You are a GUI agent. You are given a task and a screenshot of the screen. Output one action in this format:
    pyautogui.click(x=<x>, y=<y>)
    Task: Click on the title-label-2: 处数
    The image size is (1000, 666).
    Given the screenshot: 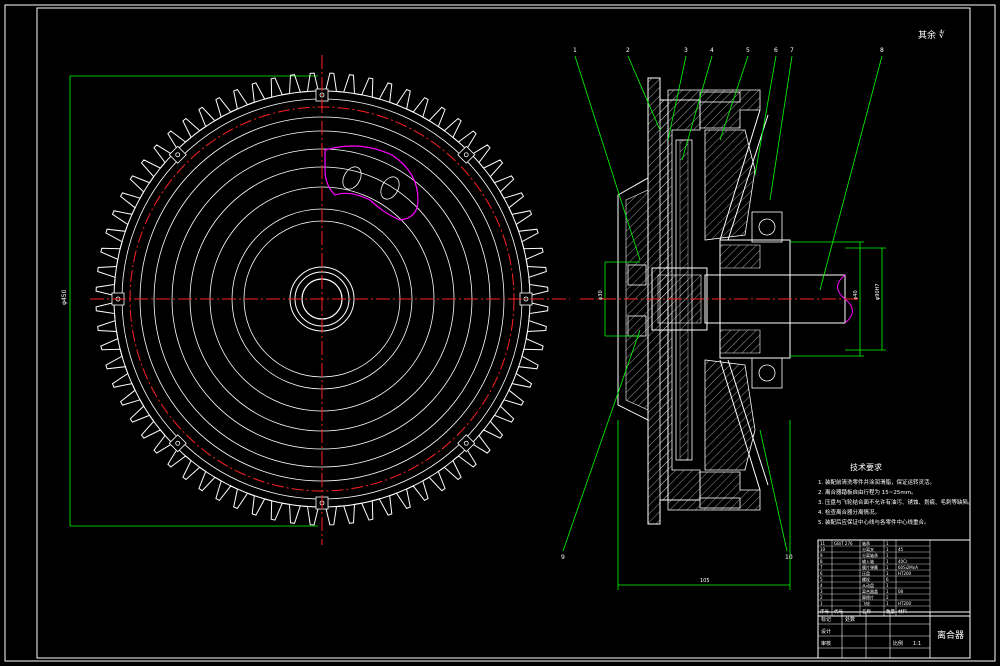 What is the action you would take?
    pyautogui.click(x=850, y=619)
    